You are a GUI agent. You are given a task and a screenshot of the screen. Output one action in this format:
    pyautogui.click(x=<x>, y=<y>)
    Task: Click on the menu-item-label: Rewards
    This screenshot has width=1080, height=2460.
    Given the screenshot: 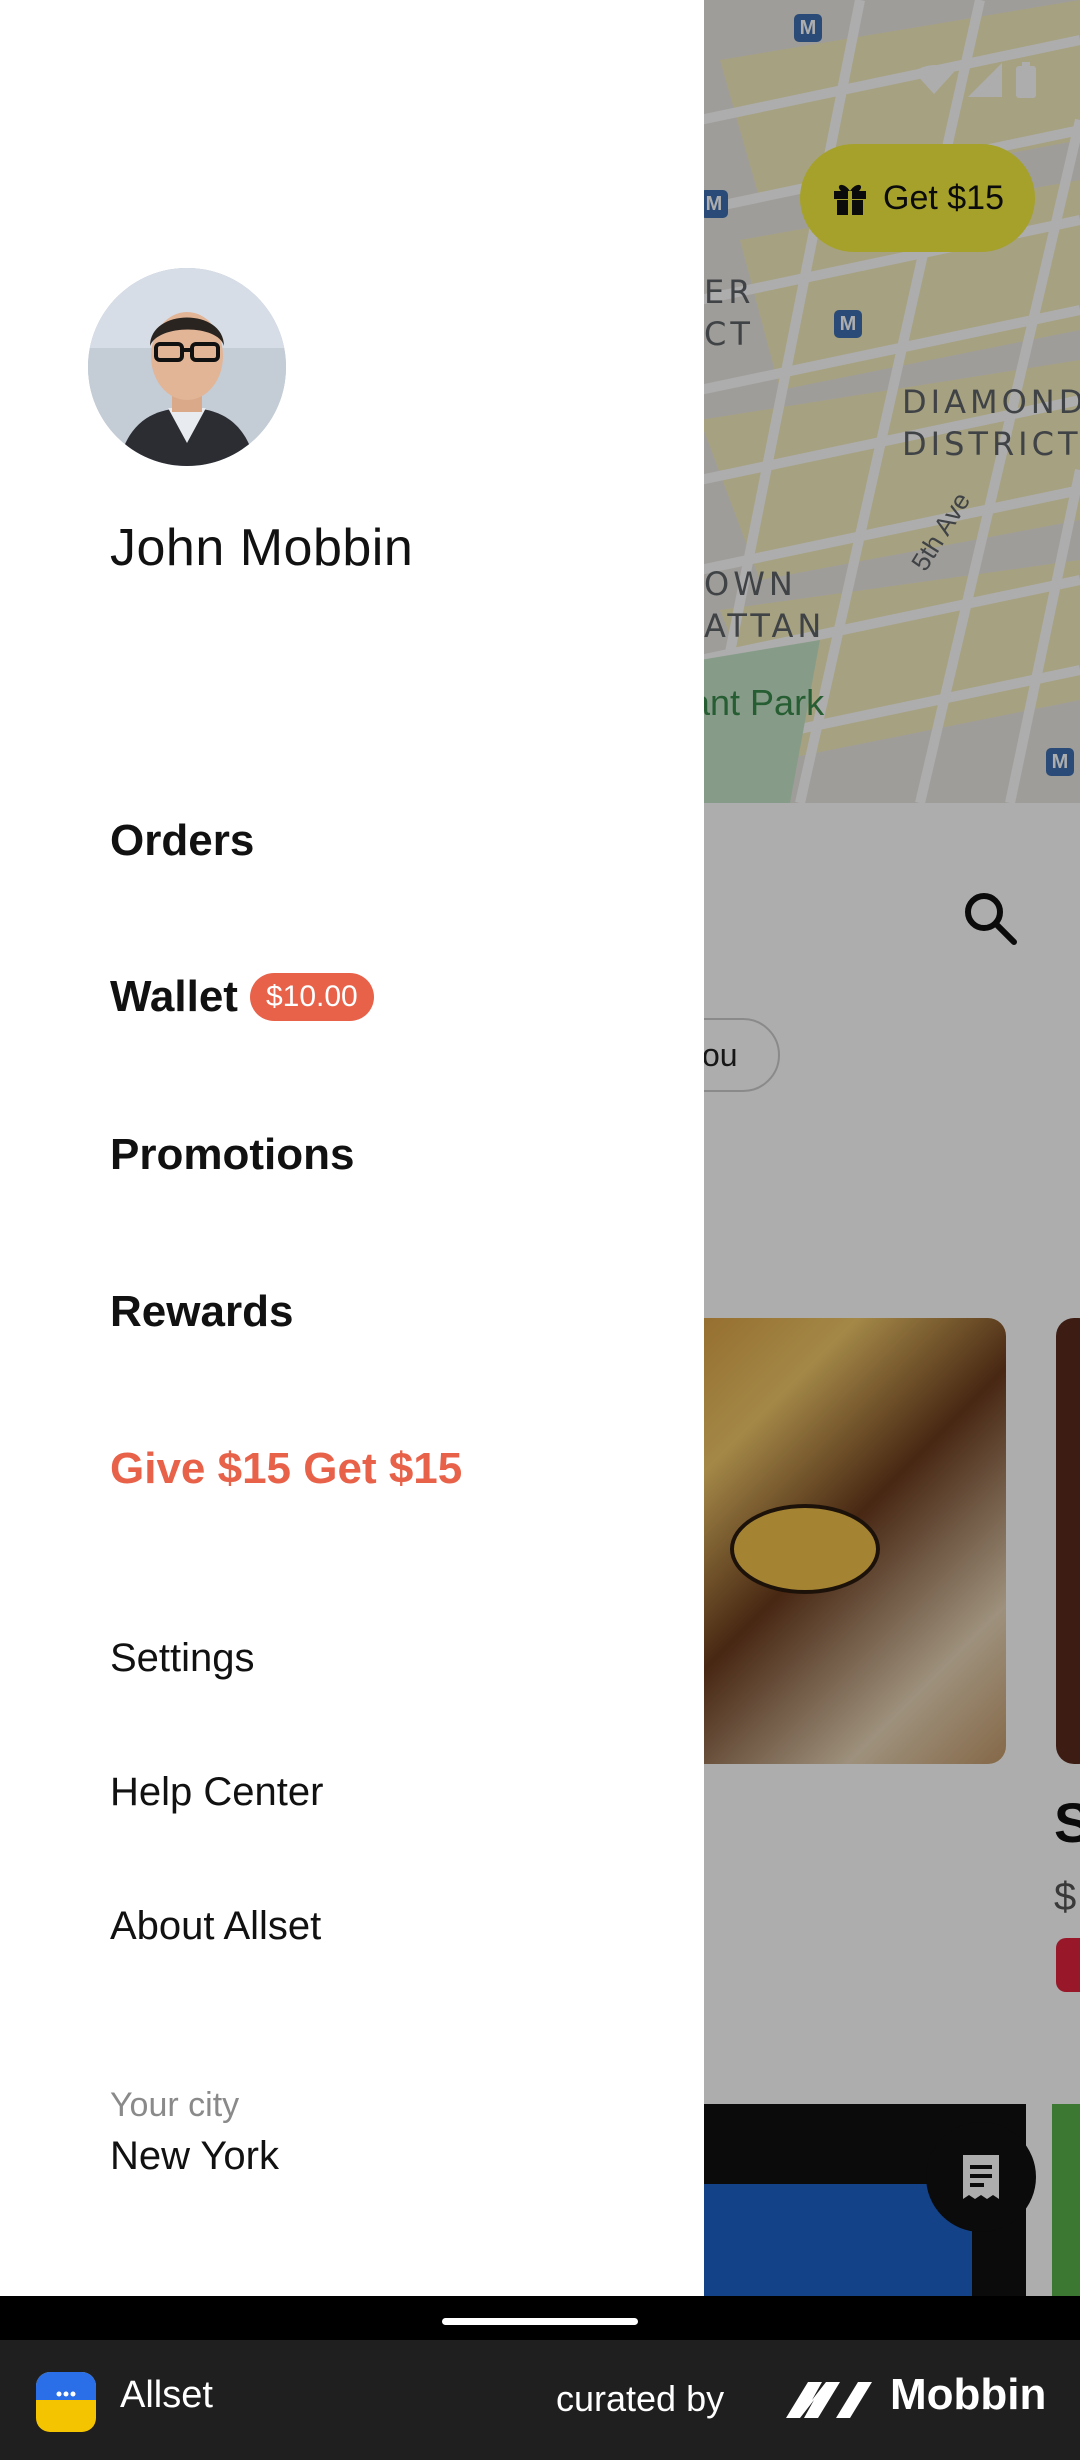 What is the action you would take?
    pyautogui.click(x=202, y=1311)
    